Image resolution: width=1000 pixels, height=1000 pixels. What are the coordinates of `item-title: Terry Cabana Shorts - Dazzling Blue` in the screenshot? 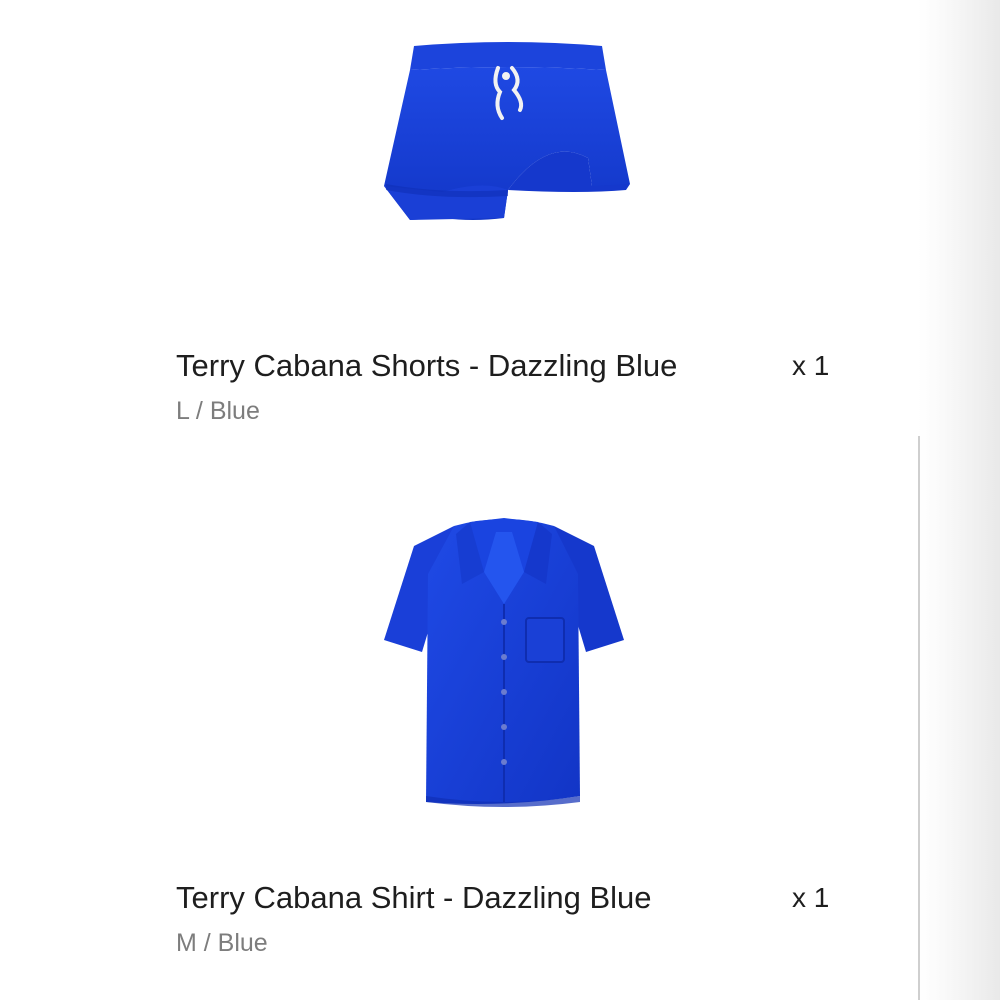 It's located at (426, 366).